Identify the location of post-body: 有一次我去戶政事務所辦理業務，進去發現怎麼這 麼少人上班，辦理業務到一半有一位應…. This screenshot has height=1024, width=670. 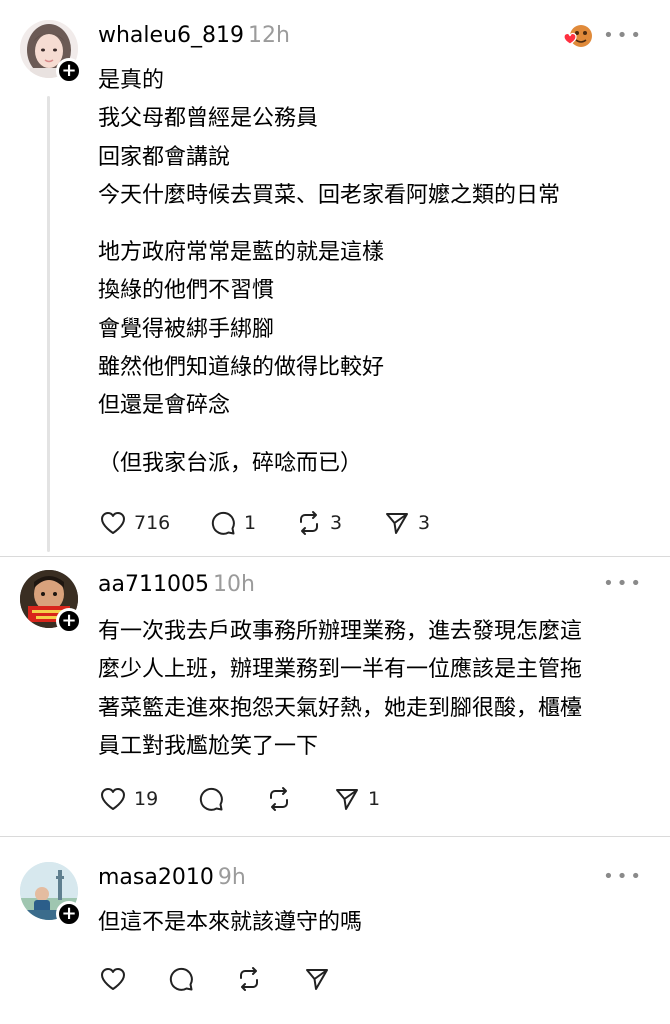
(340, 689).